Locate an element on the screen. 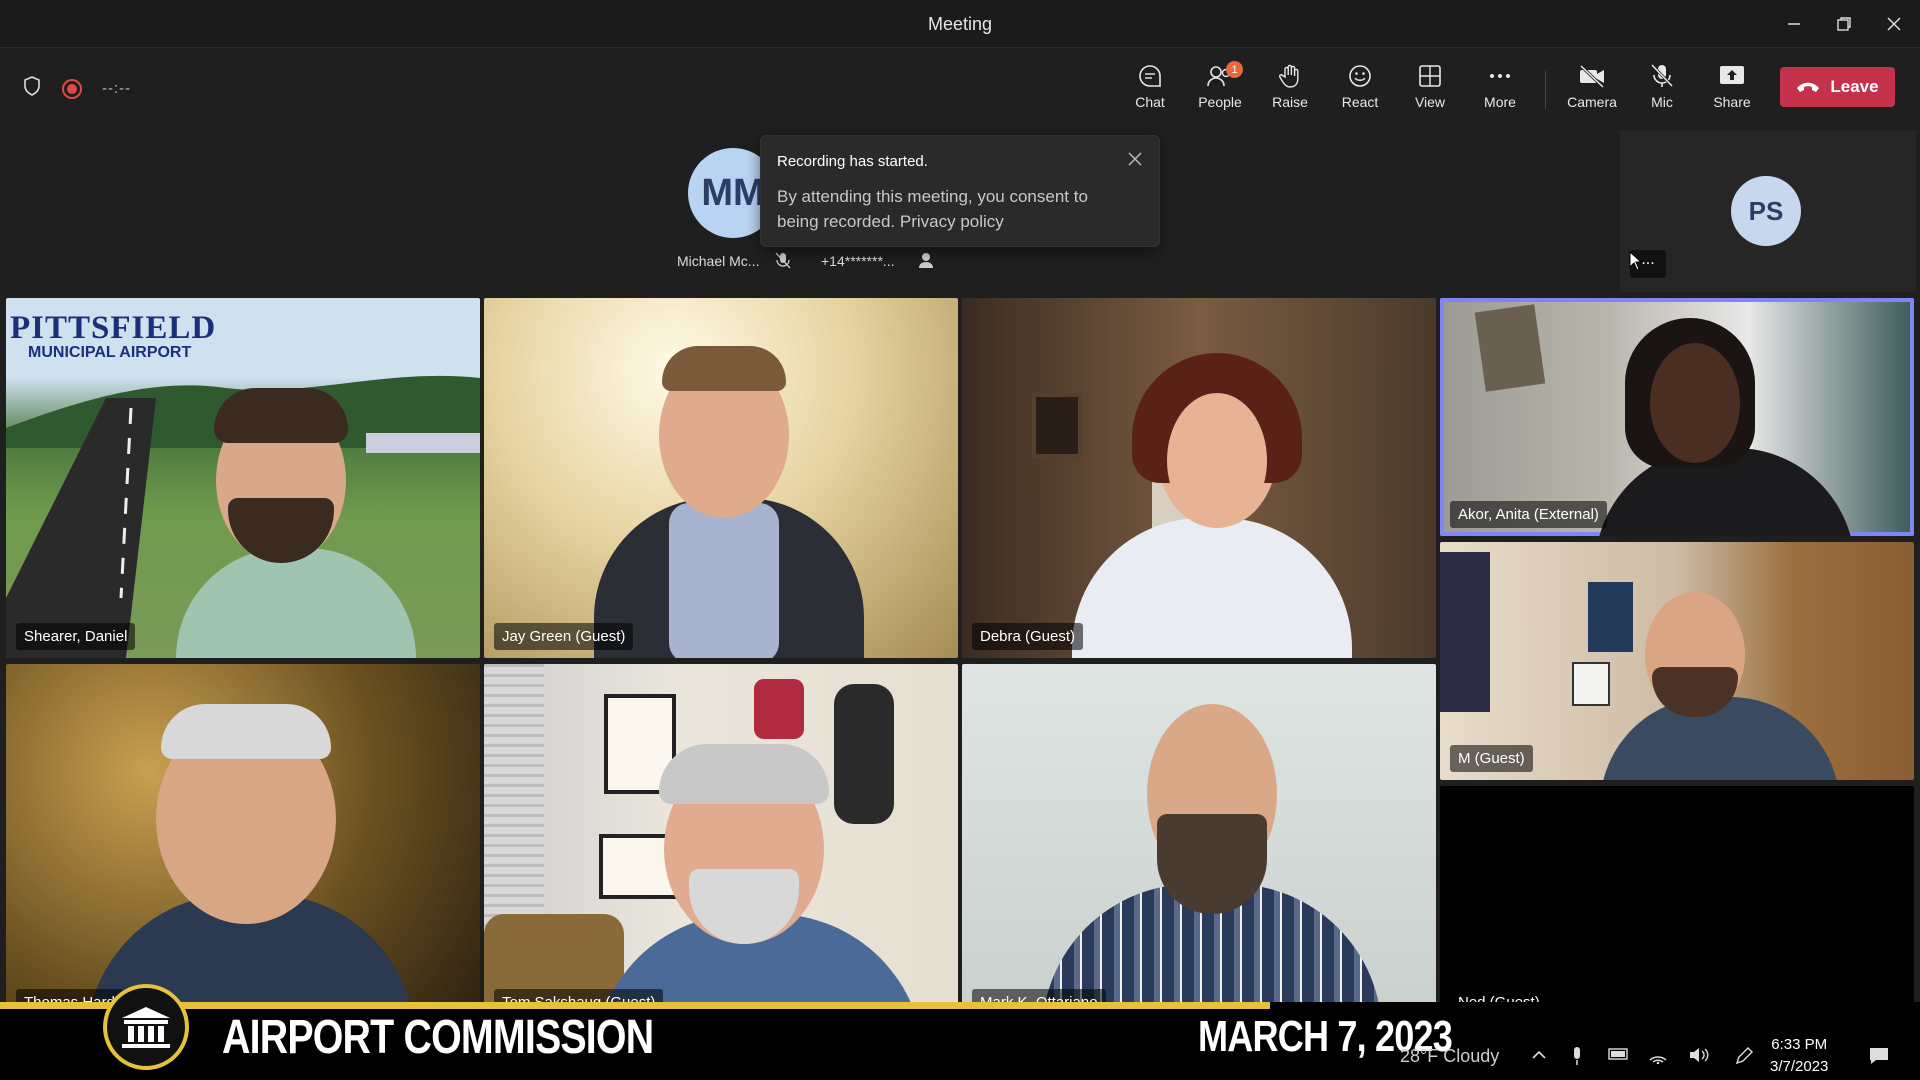 Image resolution: width=1920 pixels, height=1080 pixels. leave-button: Leave is located at coordinates (1837, 87).